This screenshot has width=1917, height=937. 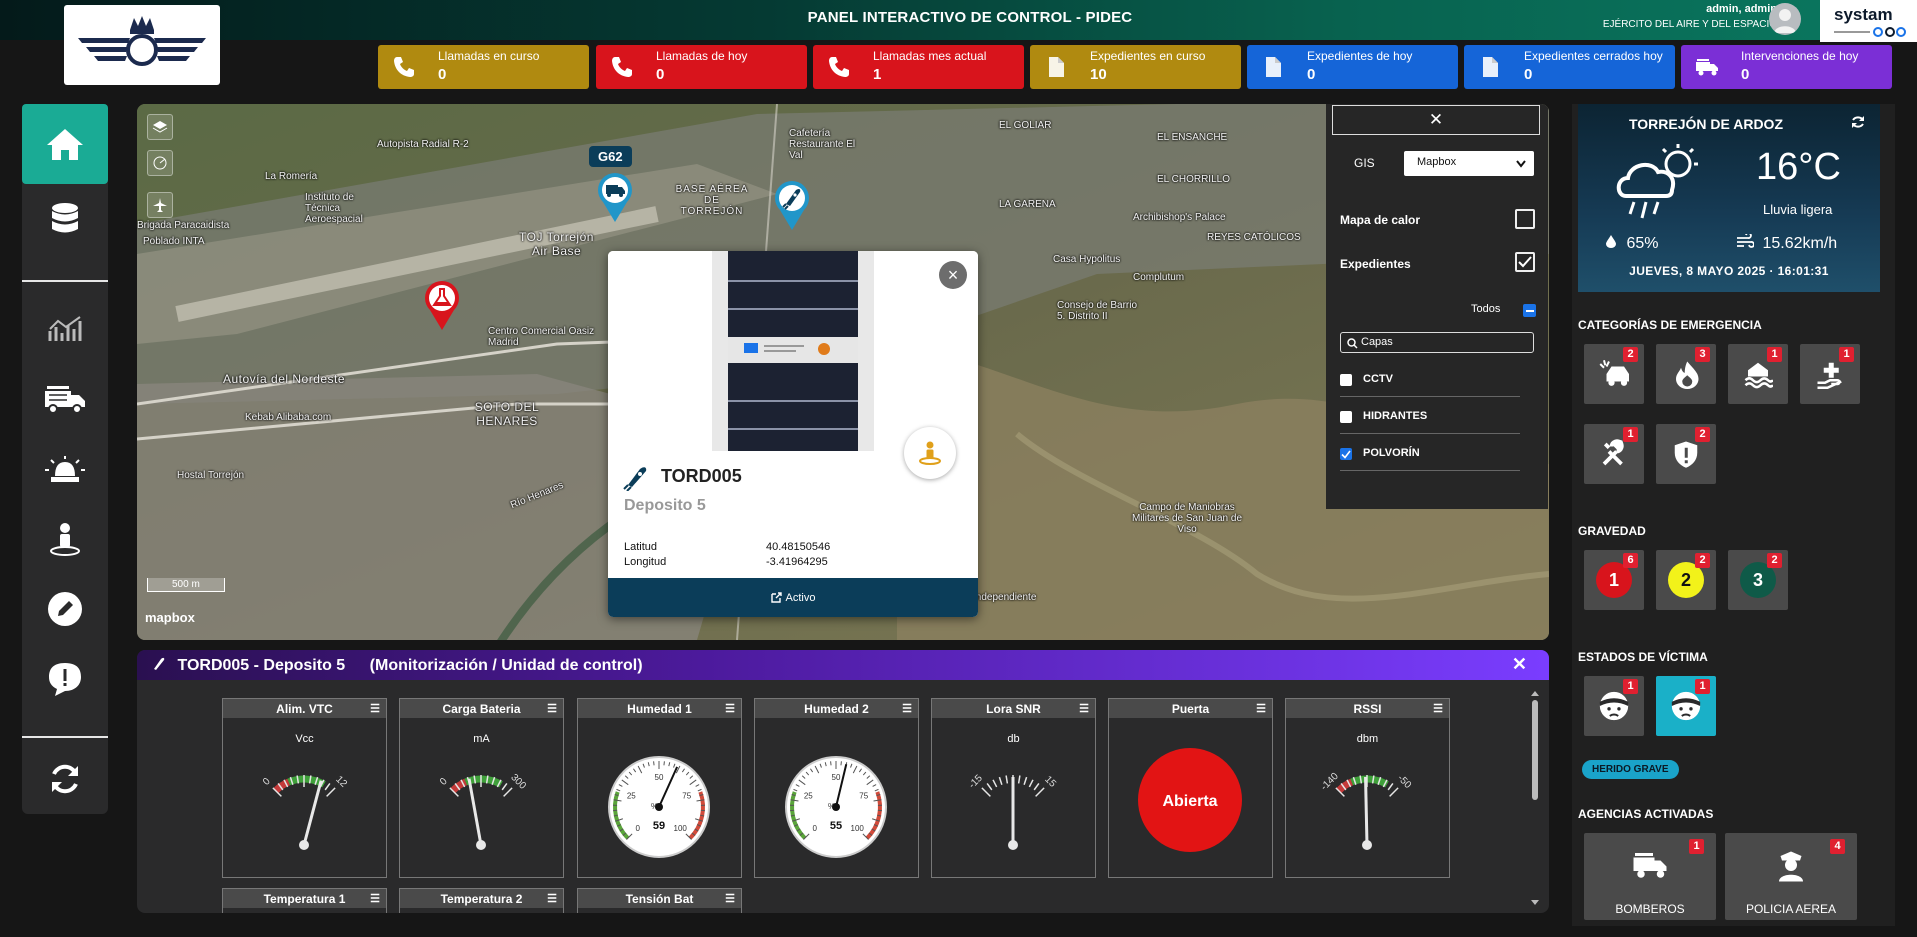 I want to click on vehicle-tag: G62, so click(x=610, y=156).